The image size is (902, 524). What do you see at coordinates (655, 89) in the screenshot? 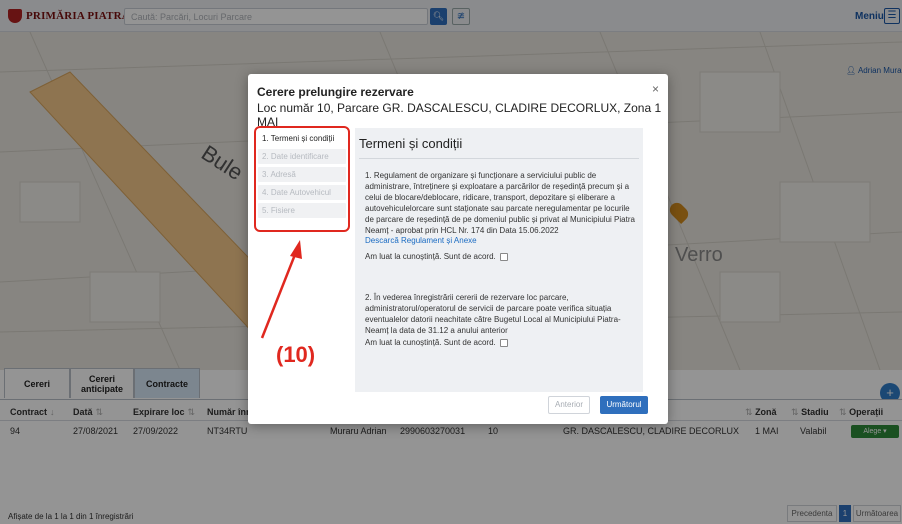
I see `close-icon: ×` at bounding box center [655, 89].